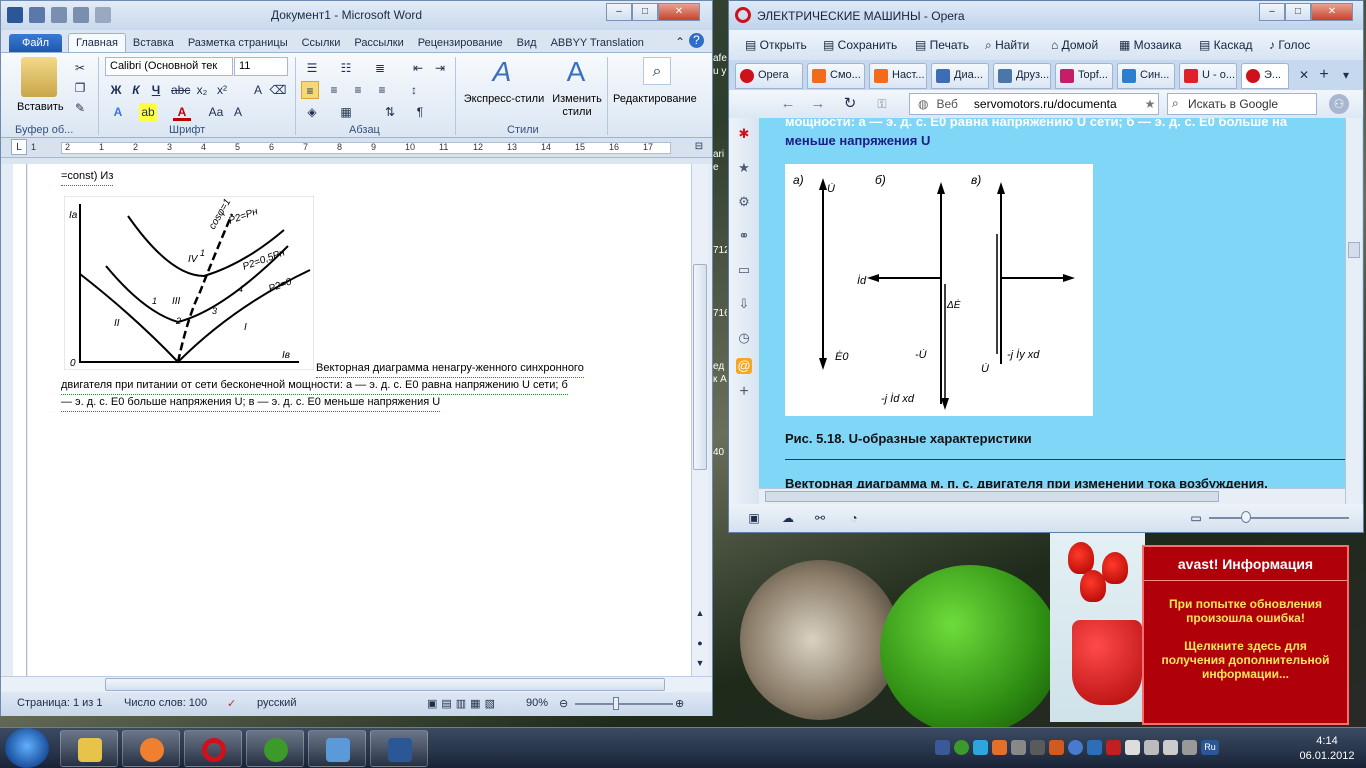 The width and height of the screenshot is (1366, 768). I want to click on new-tab-icon: +, so click(1324, 75).